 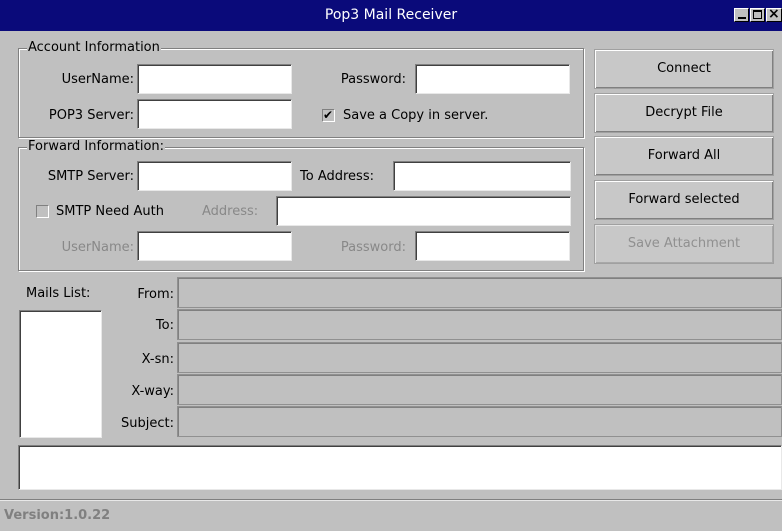 I want to click on password-label: Password:, so click(x=373, y=79).